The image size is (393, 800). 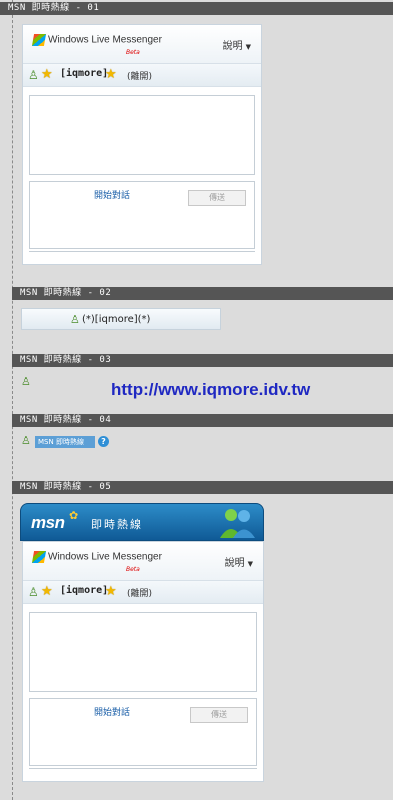 I want to click on website-url: http://www.iqmore.idv.tw, so click(x=210, y=390).